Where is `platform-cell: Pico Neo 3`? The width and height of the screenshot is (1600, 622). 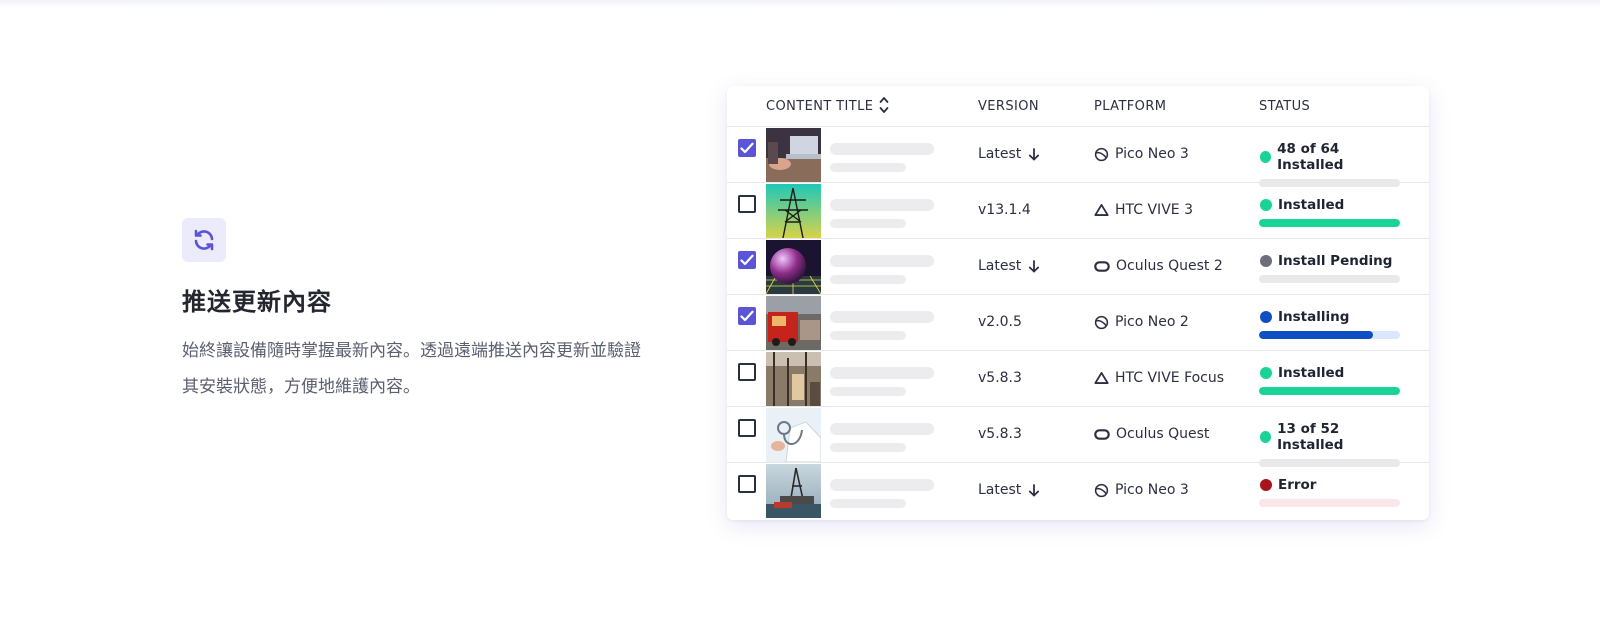
platform-cell: Pico Neo 3 is located at coordinates (1141, 490).